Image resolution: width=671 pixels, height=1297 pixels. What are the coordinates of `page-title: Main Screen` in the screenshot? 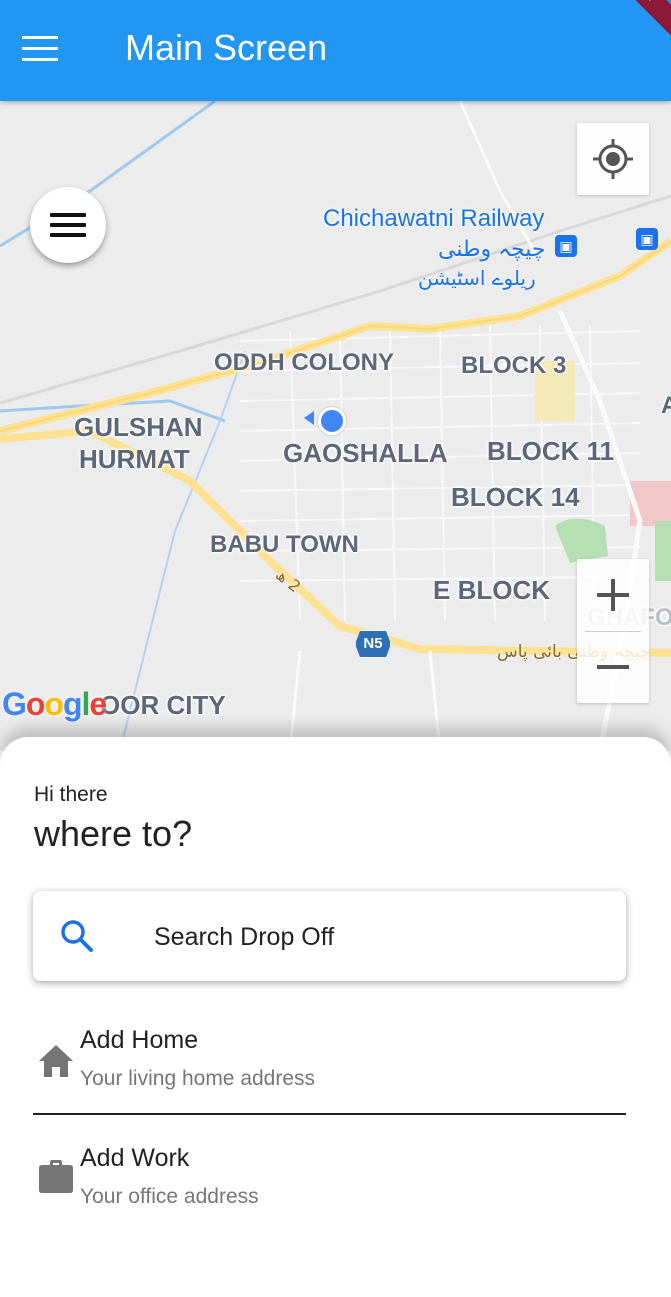 It's located at (226, 47).